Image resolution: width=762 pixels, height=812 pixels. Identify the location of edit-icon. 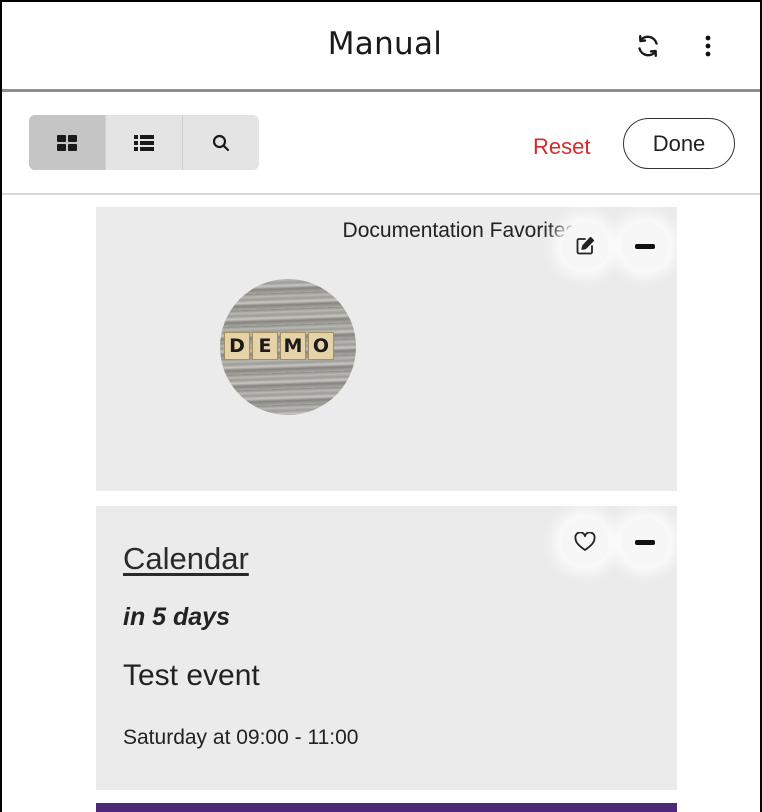
(585, 245).